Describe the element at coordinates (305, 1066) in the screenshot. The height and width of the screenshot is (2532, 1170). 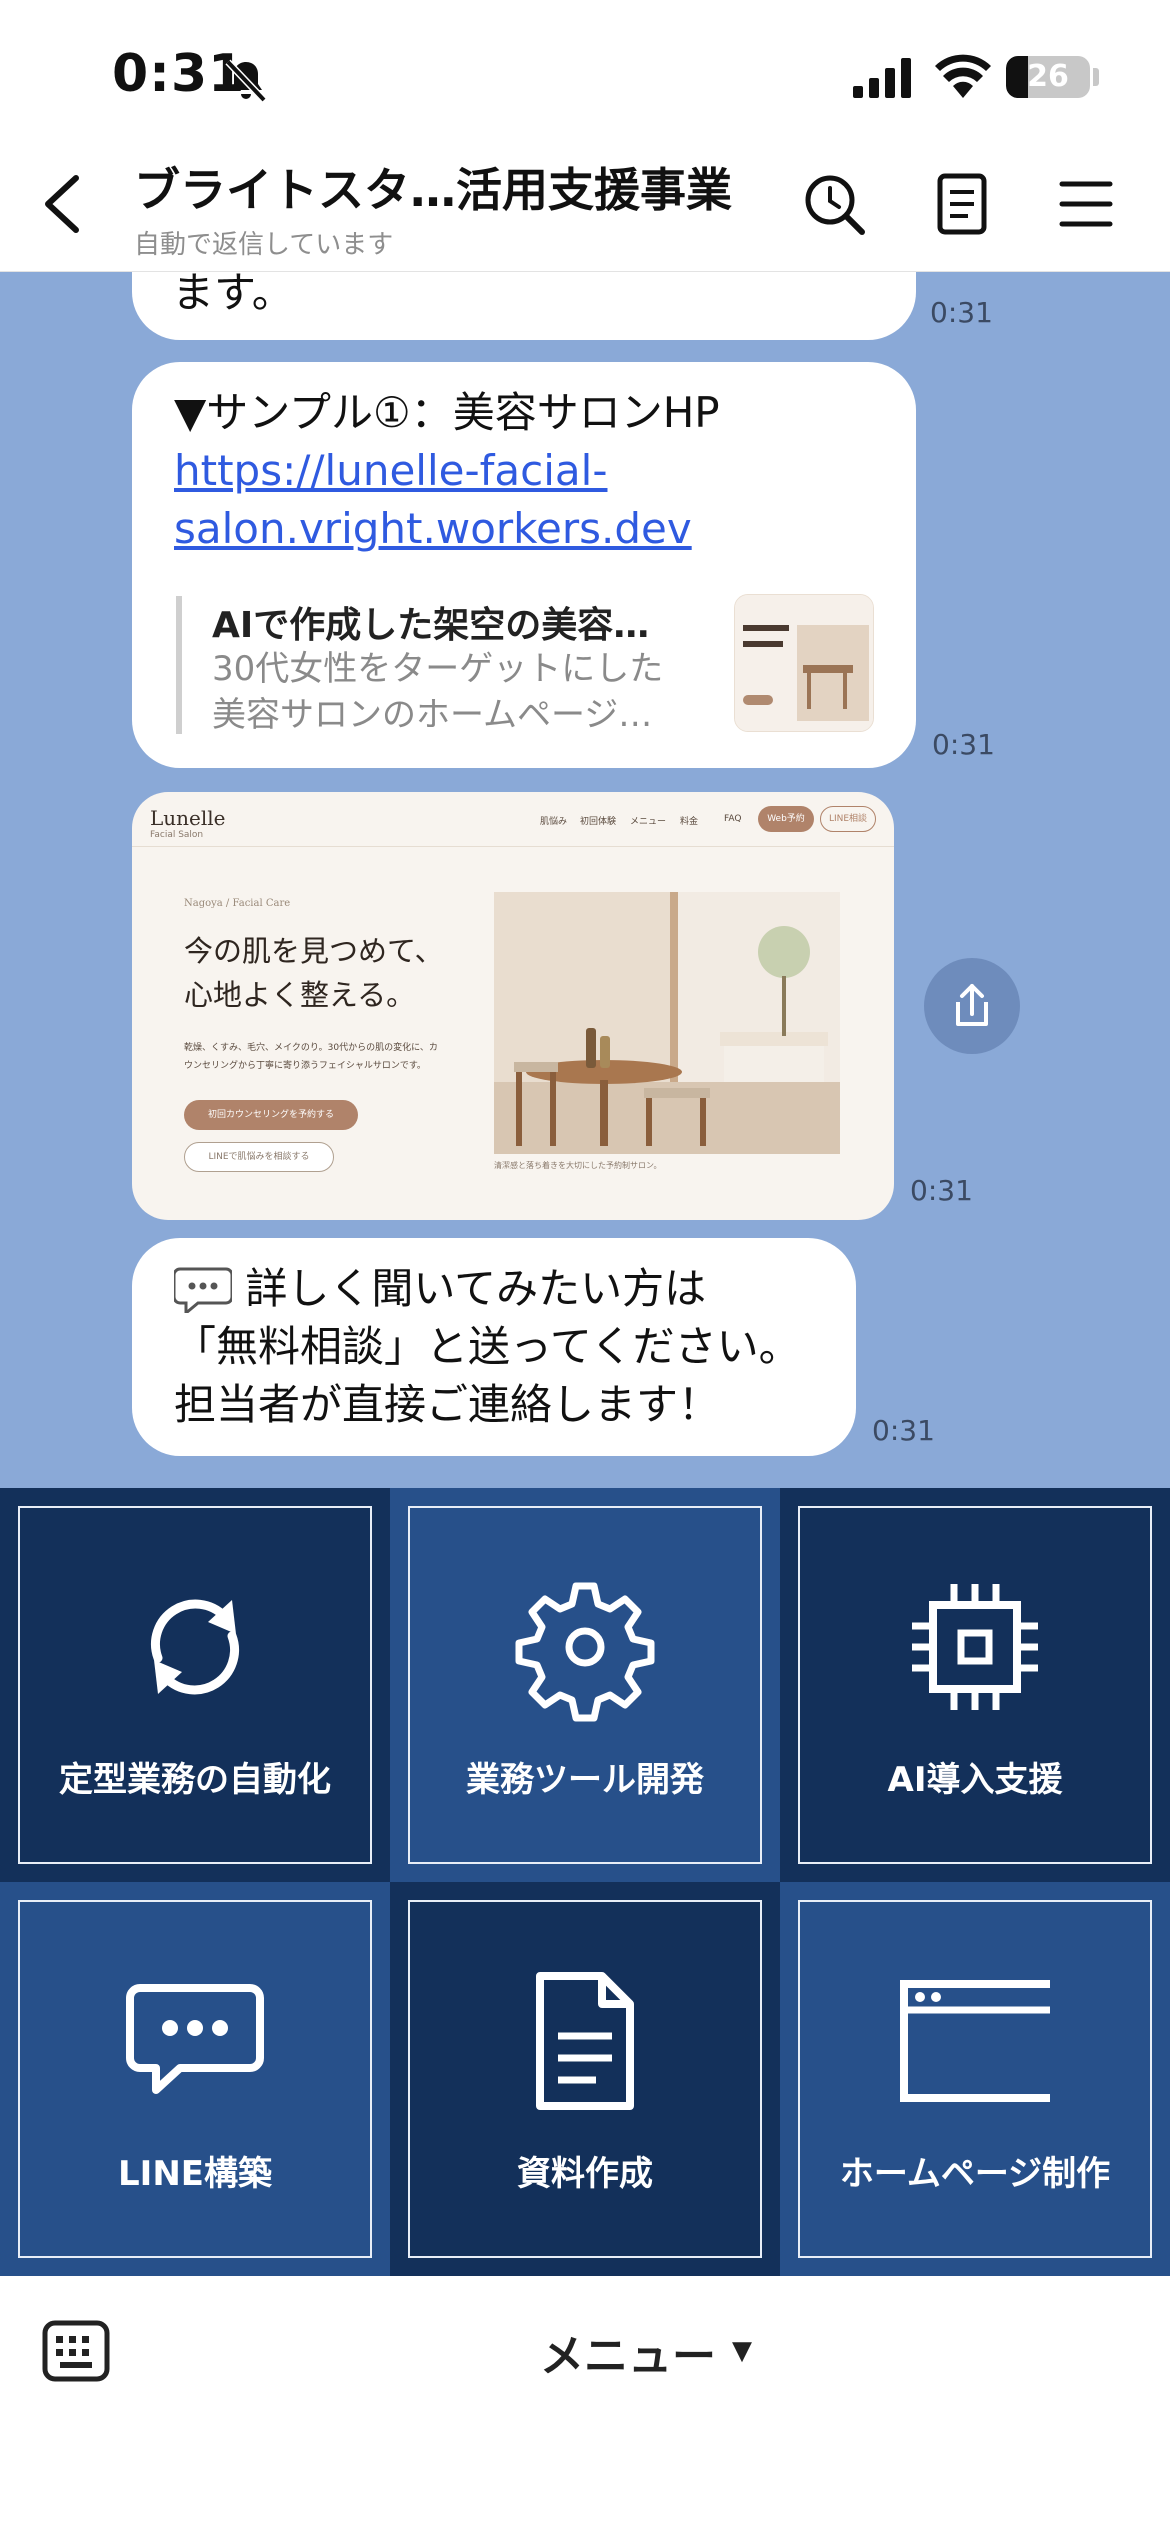
I see `site-body-line2: ウンセリングから丁寧に寄り添うフェイシャルサロンです。` at that location.